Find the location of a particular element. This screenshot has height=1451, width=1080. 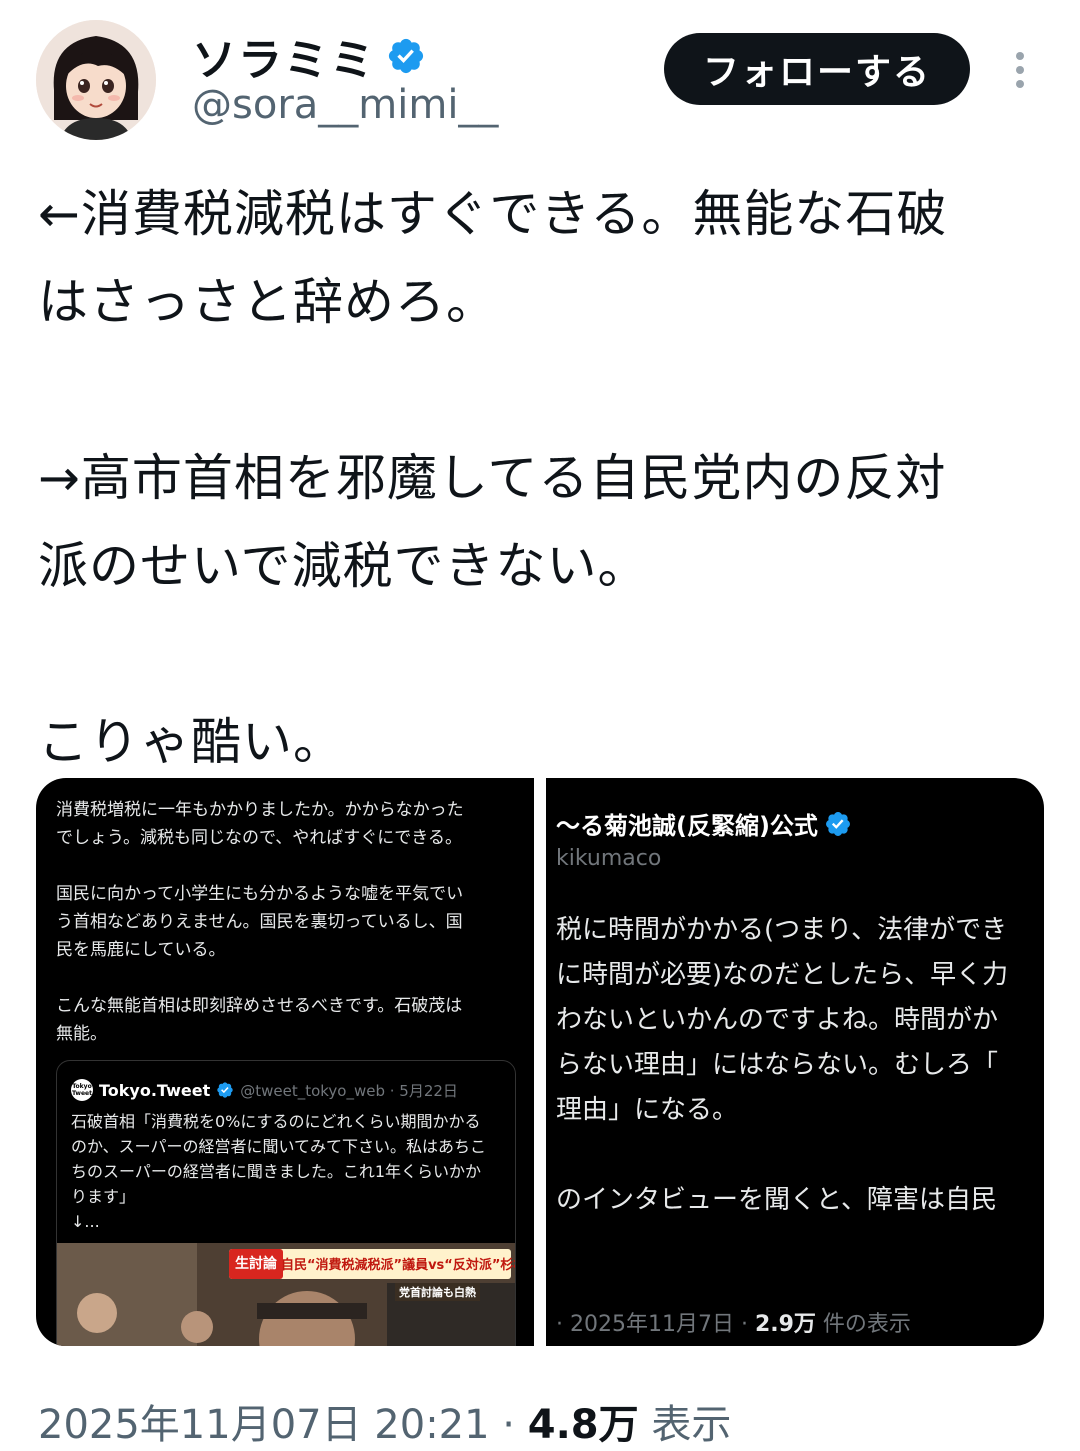

right-tweet-footer: · 2025年11月7日 · 2.9万 件の表示 is located at coordinates (733, 1322).